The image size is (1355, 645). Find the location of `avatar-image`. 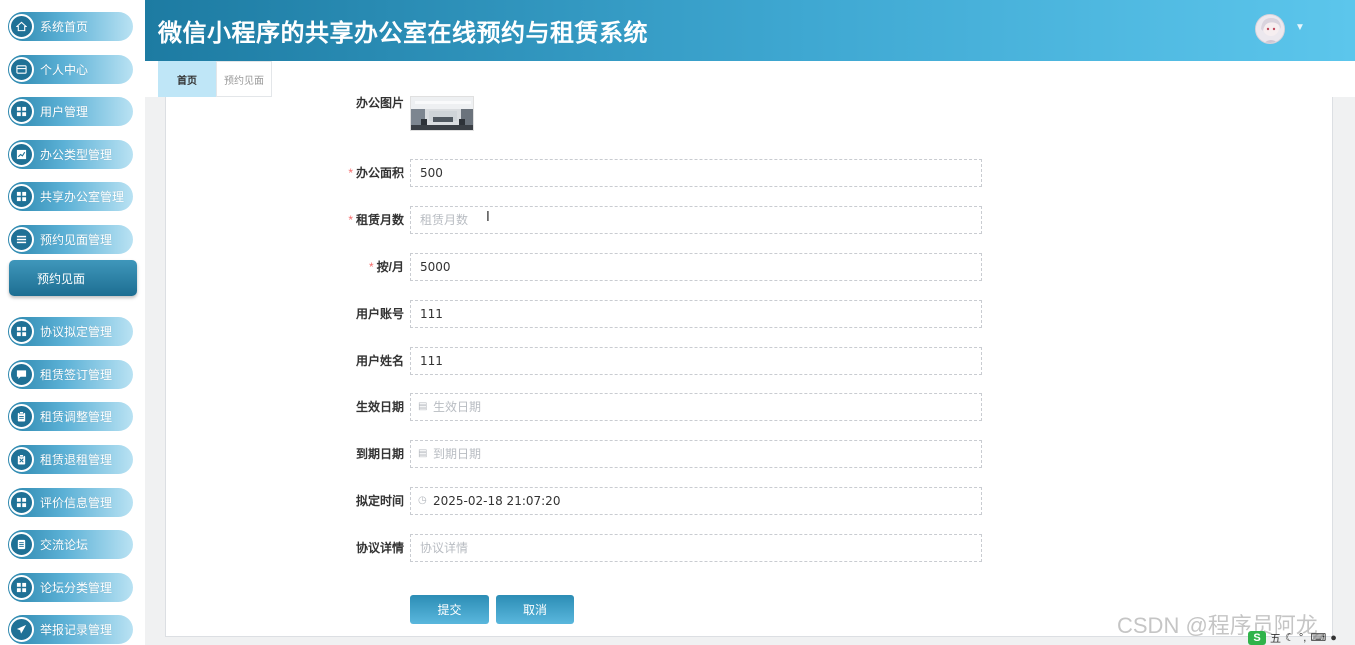

avatar-image is located at coordinates (1270, 29).